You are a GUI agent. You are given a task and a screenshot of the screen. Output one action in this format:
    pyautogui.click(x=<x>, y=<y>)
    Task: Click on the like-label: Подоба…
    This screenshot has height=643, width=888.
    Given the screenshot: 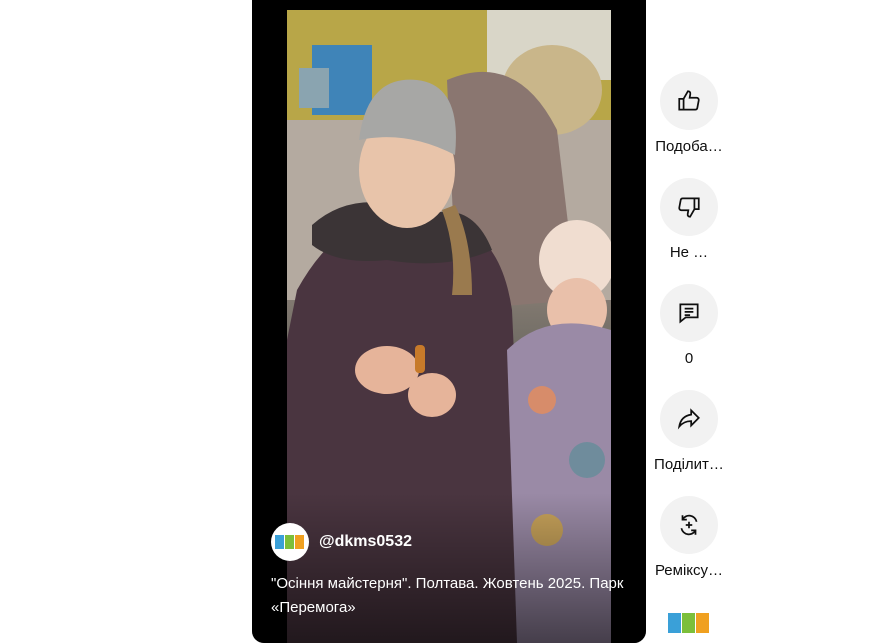 What is the action you would take?
    pyautogui.click(x=689, y=146)
    